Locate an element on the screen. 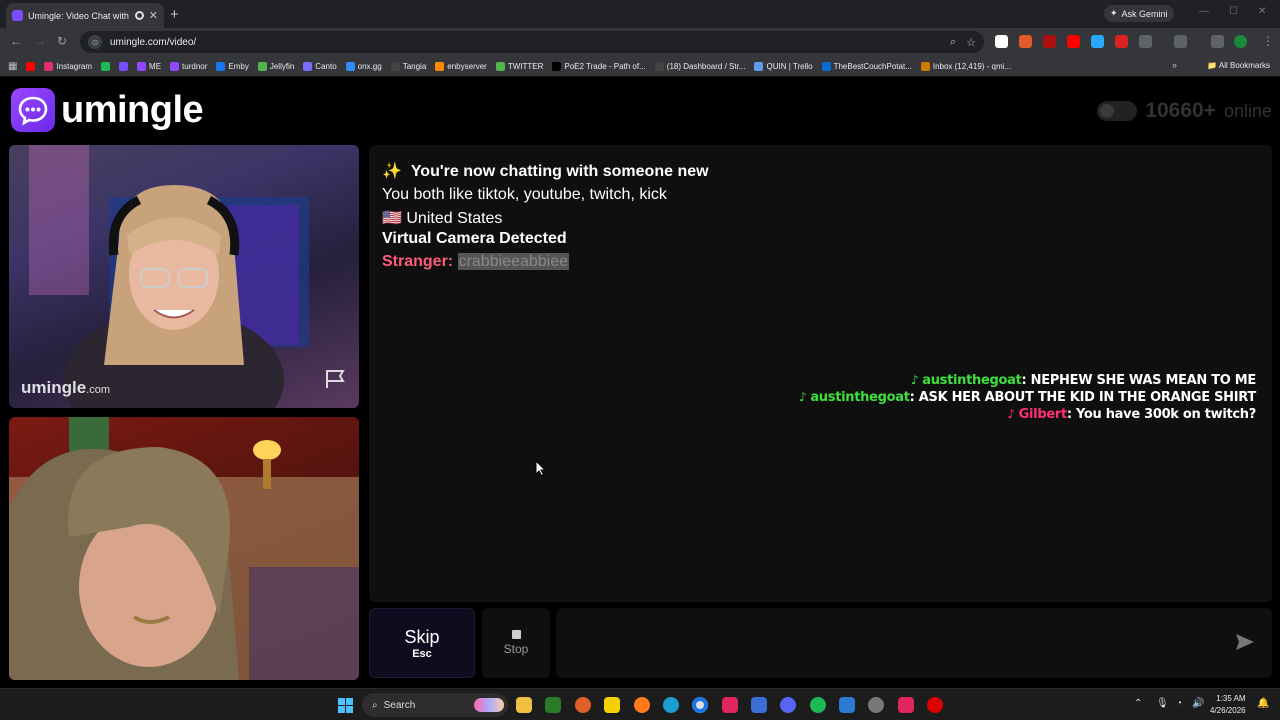 The image size is (1280, 720). bookmark-item: Tangia is located at coordinates (408, 66).